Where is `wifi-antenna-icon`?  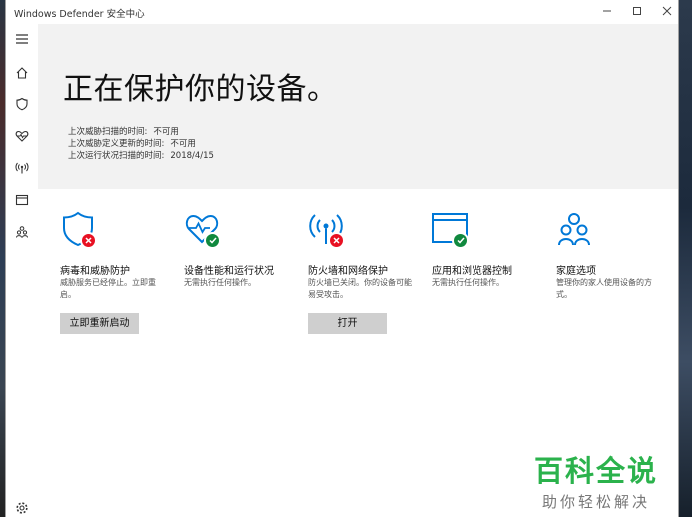 wifi-antenna-icon is located at coordinates (22, 168).